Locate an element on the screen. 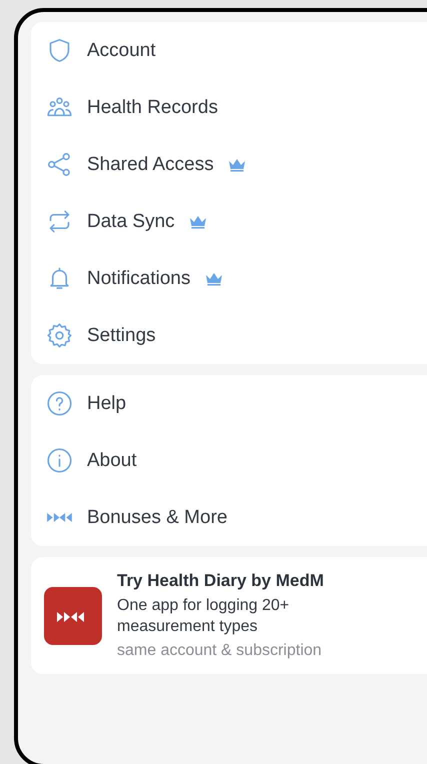 The height and width of the screenshot is (764, 427). menu-item: Bonuses & More is located at coordinates (229, 517).